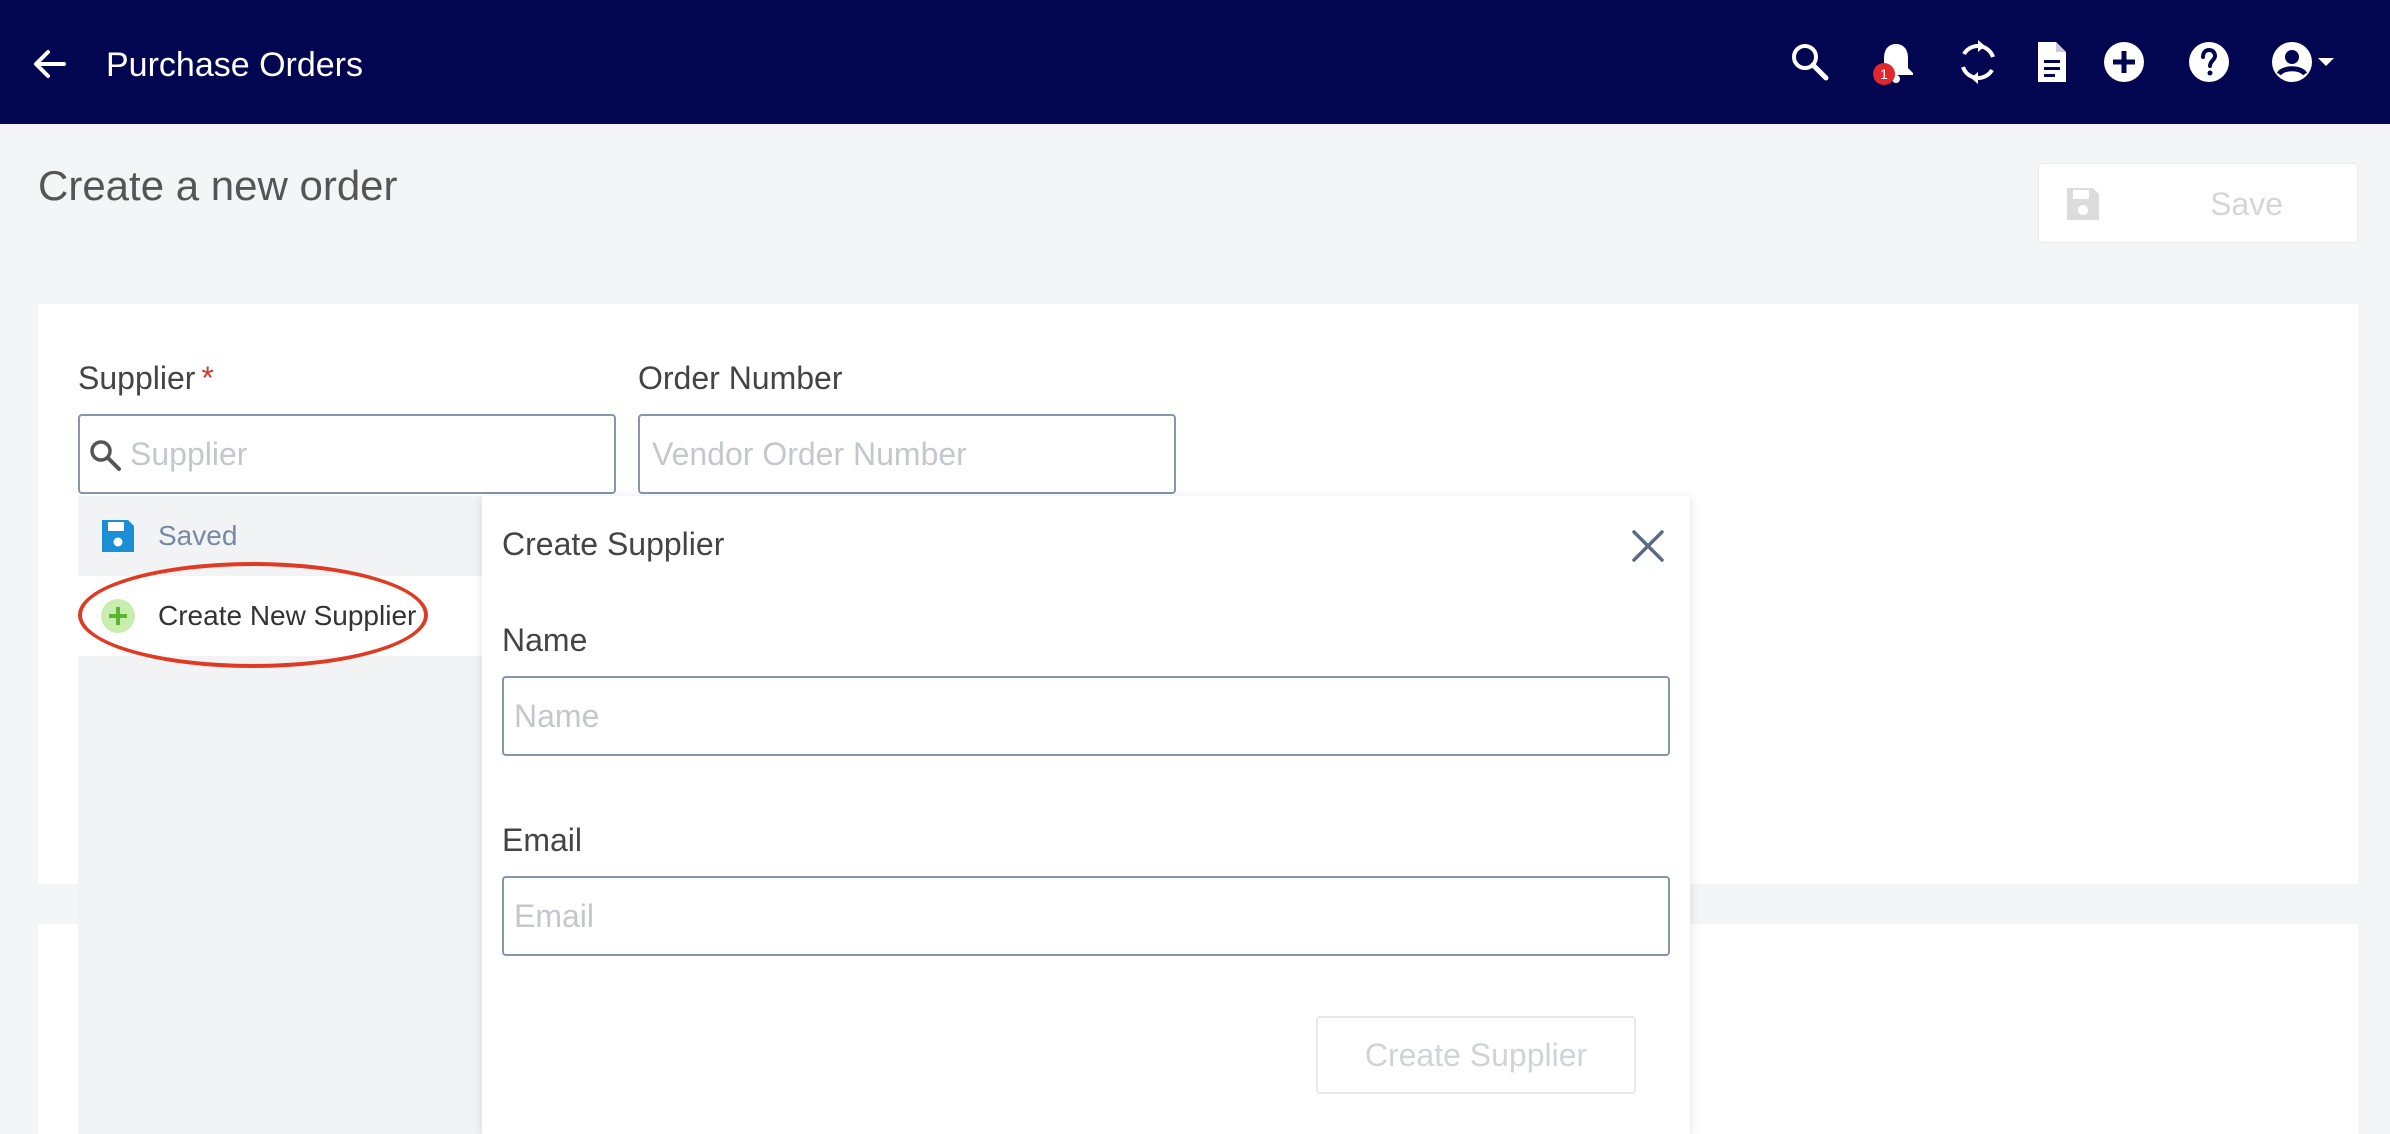 The width and height of the screenshot is (2390, 1134). I want to click on order-number-input, so click(907, 454).